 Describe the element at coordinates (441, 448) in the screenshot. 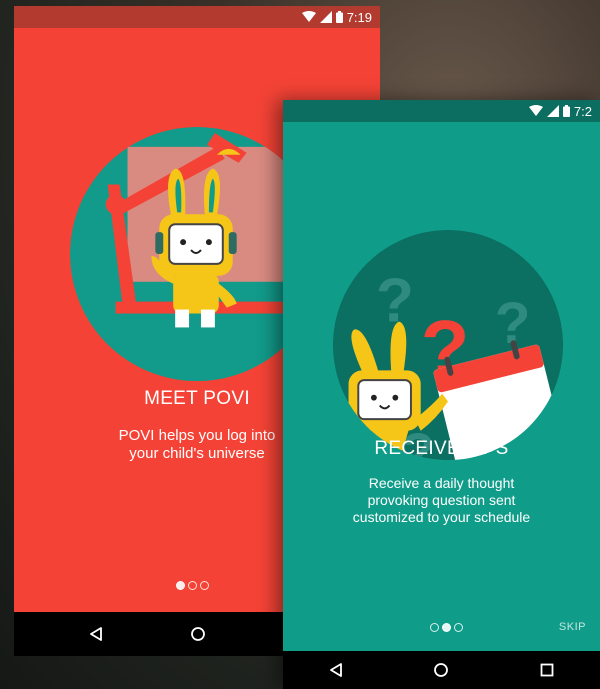

I see `screen-title: RECEIVE TIPS` at that location.